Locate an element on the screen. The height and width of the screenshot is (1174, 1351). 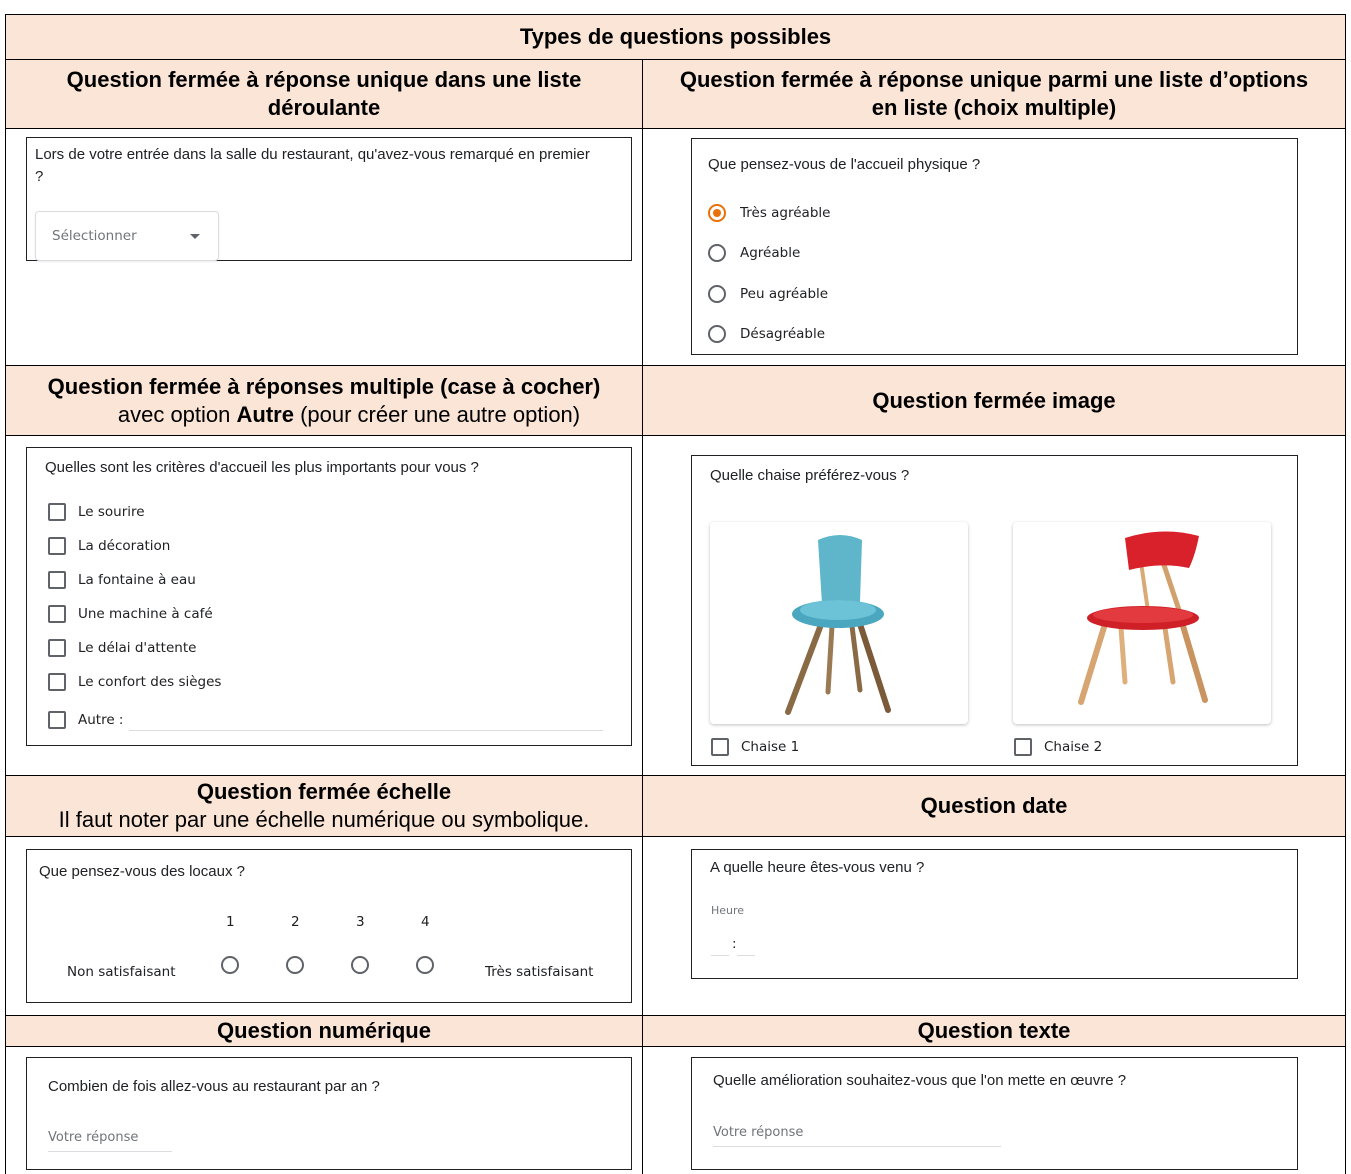
table-title: Types de questions possibles is located at coordinates (675, 37).